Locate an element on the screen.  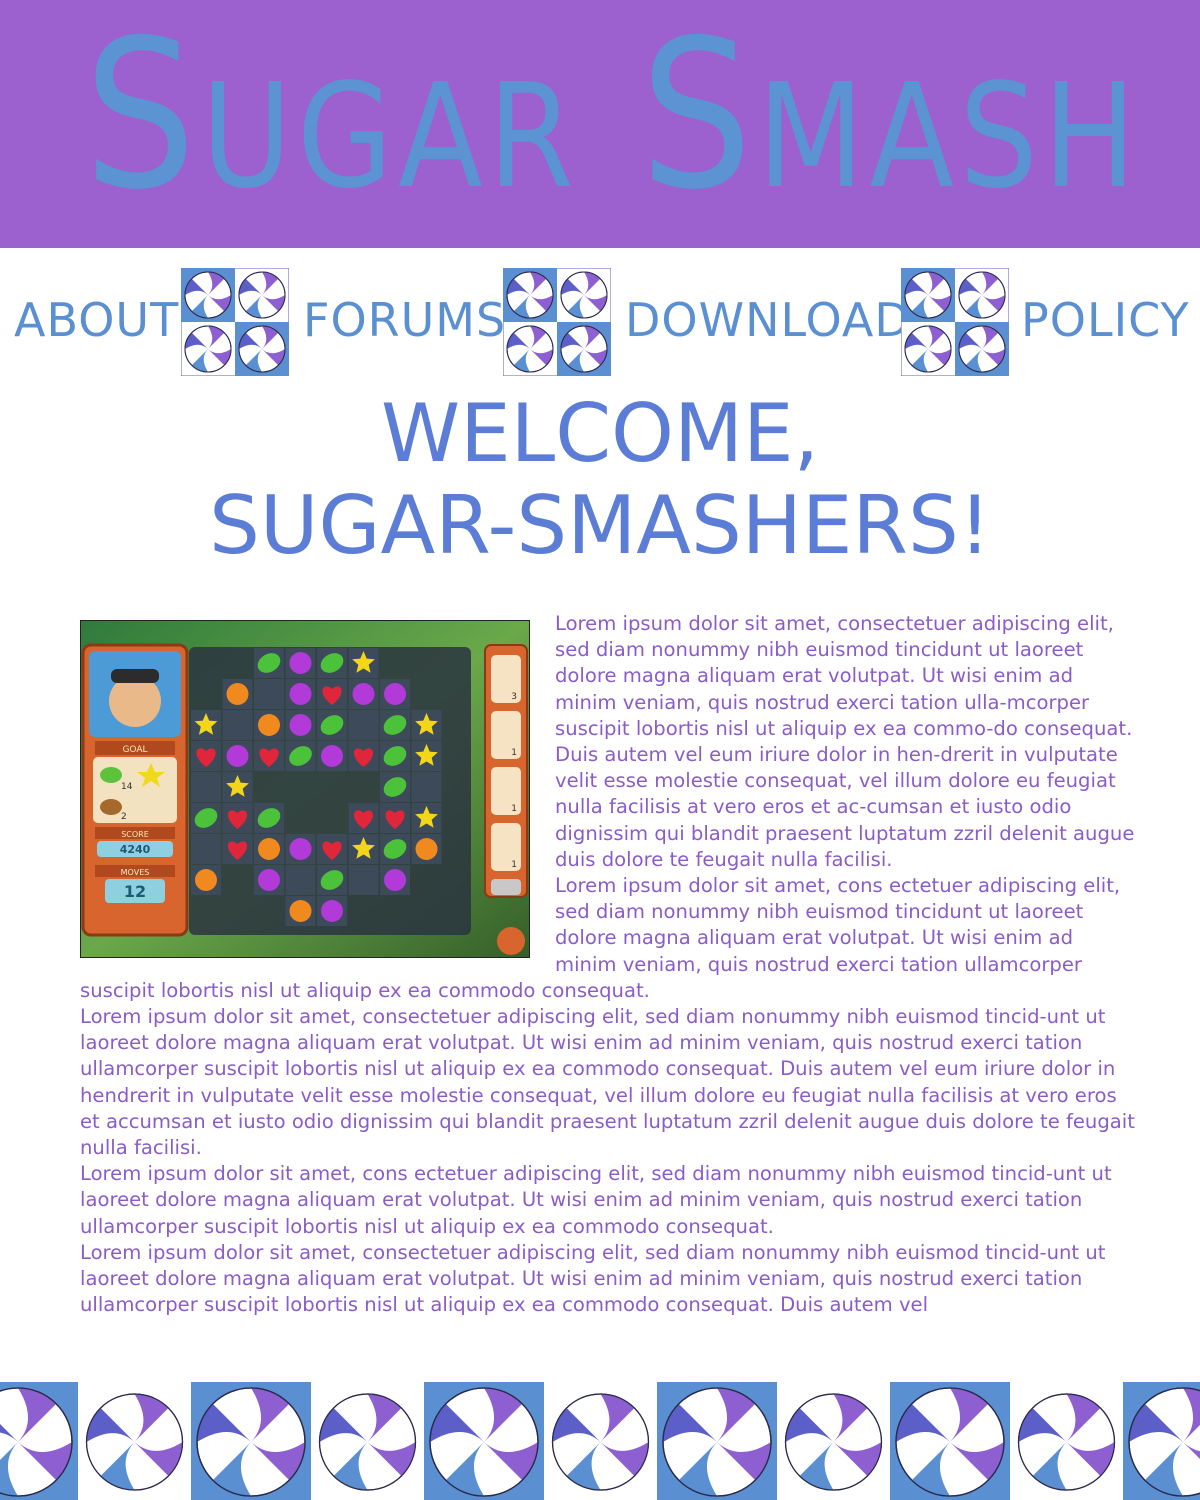
game-score-label: SCORE is located at coordinates (135, 834).